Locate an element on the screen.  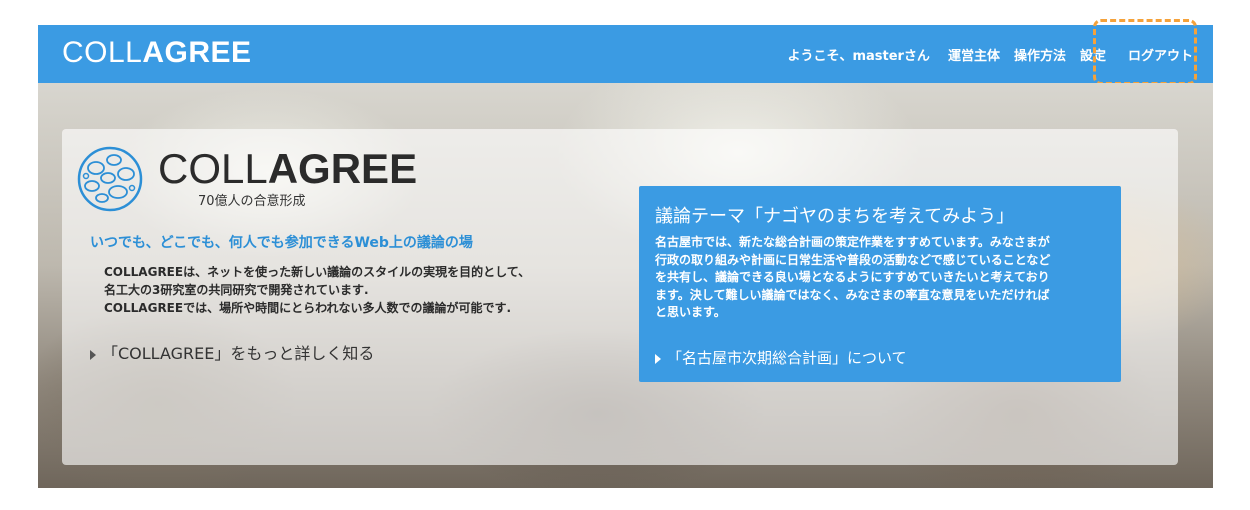
brand-tagline: 70億人の合意形成 is located at coordinates (252, 201).